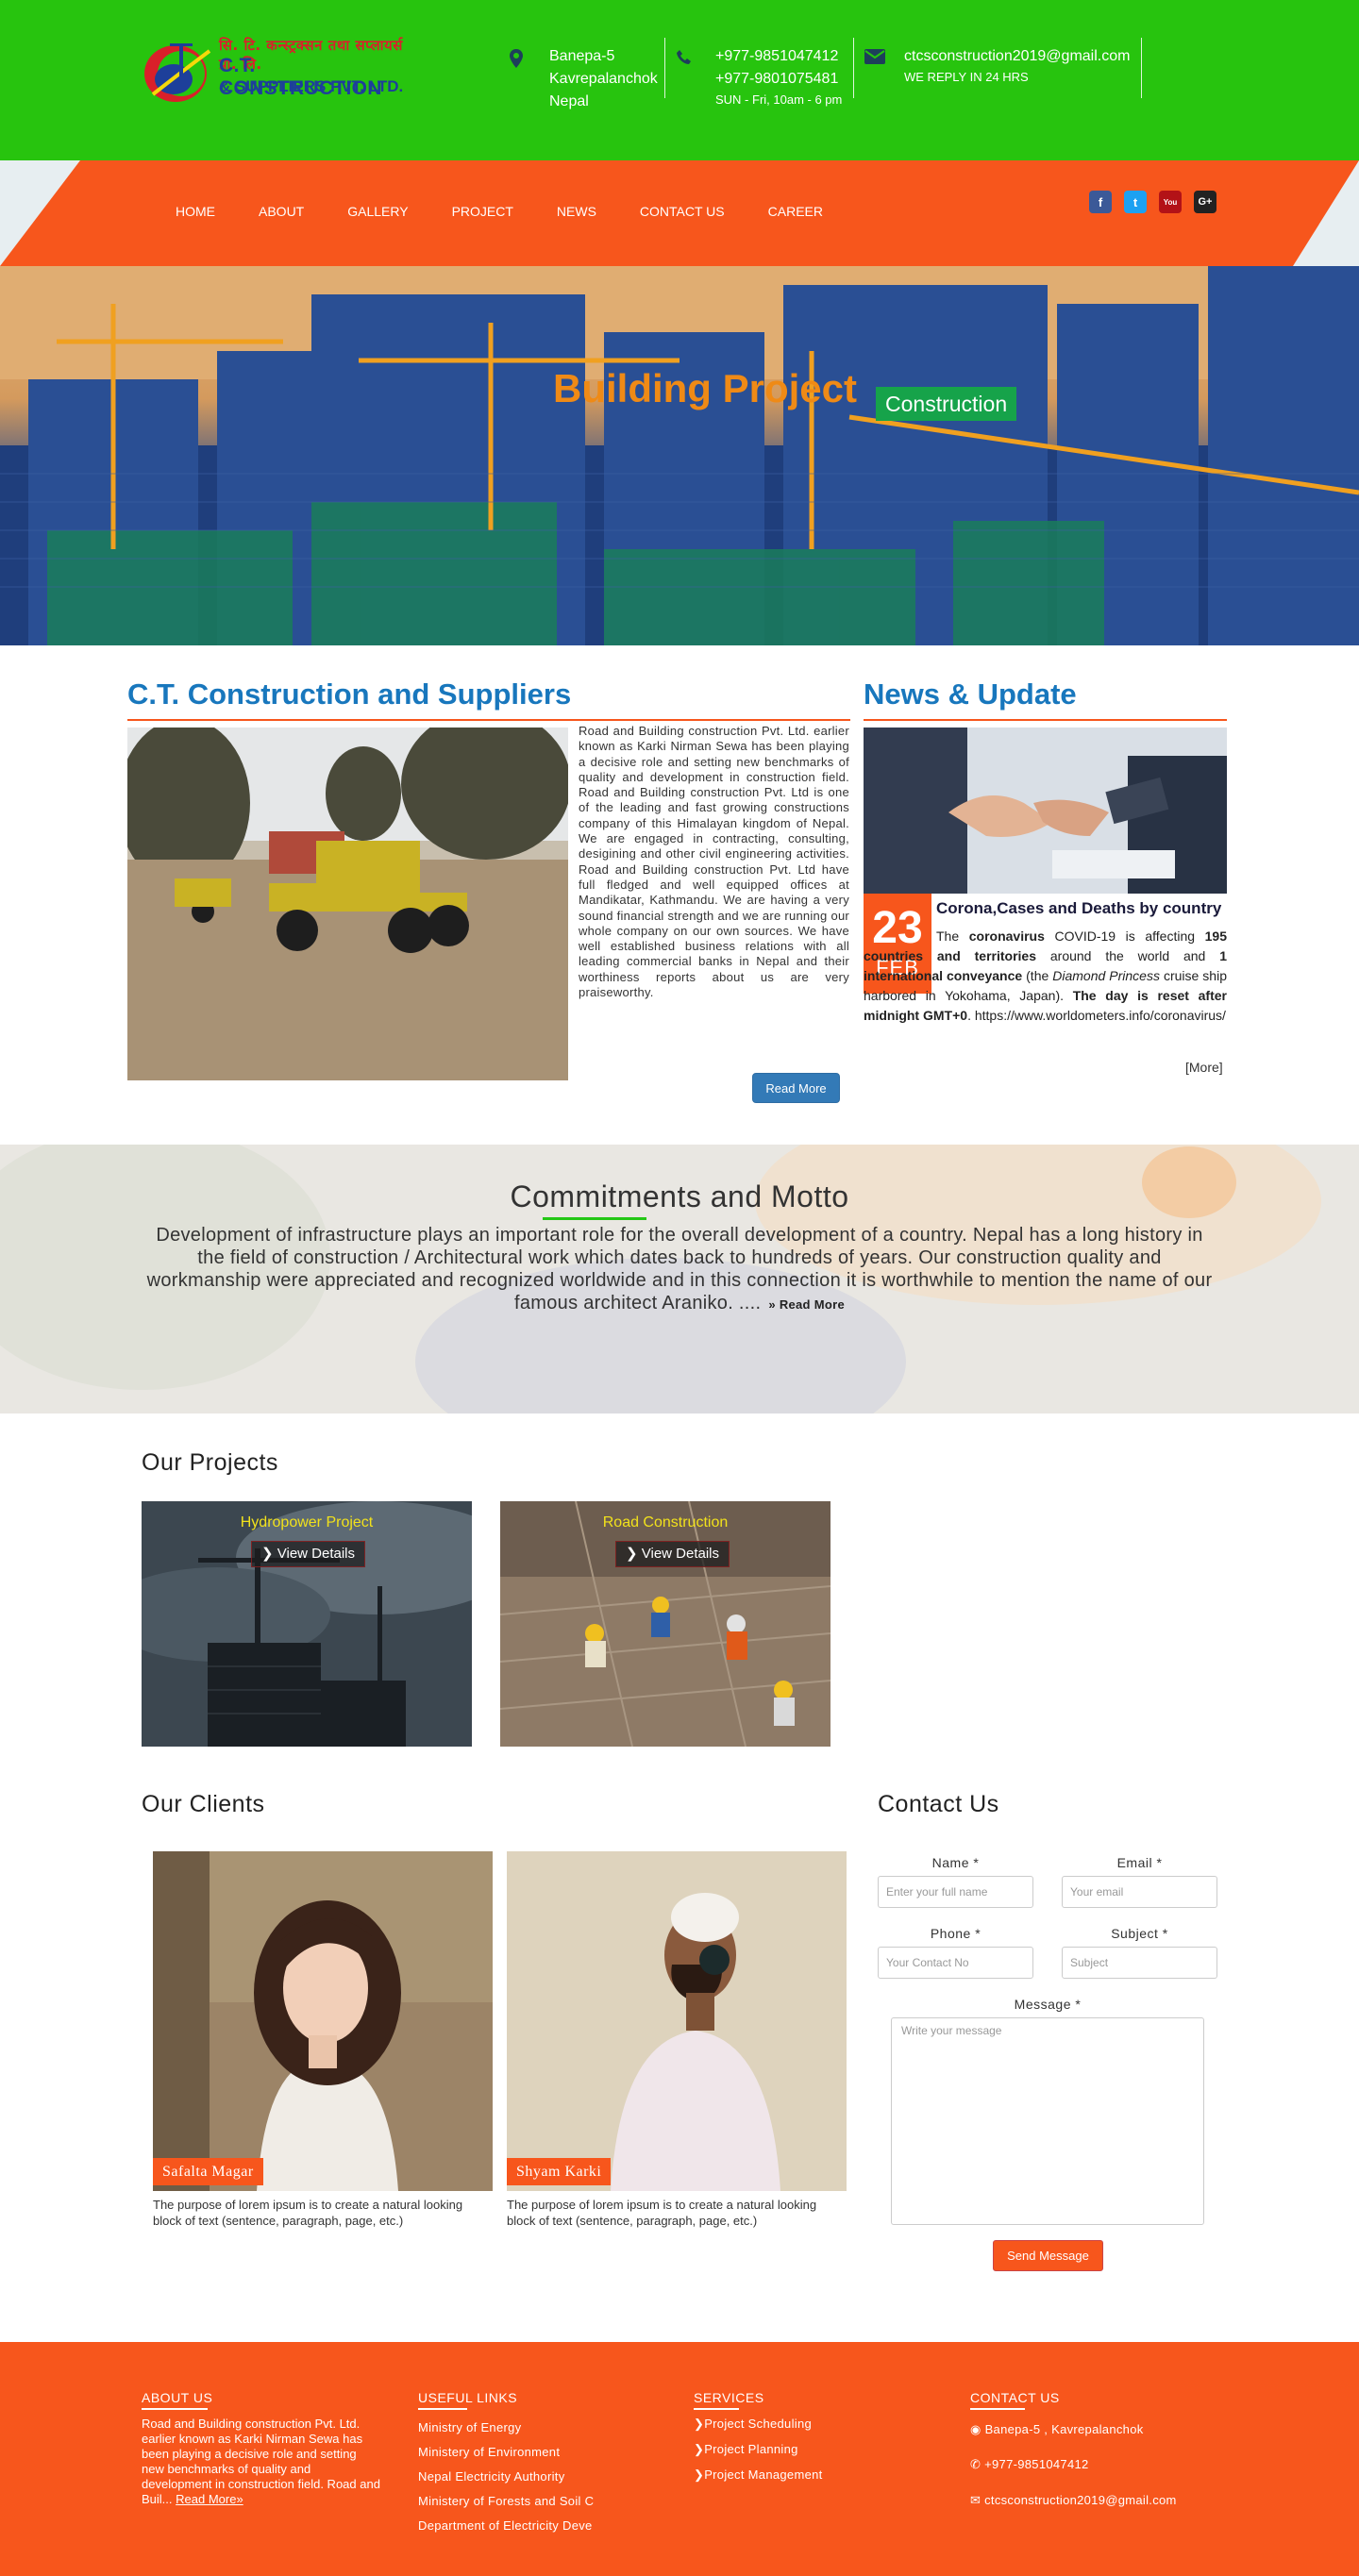 The image size is (1359, 2576). Describe the element at coordinates (1081, 2500) in the screenshot. I see `footer-email-text: ctcsconstruction2019@gmail.com` at that location.